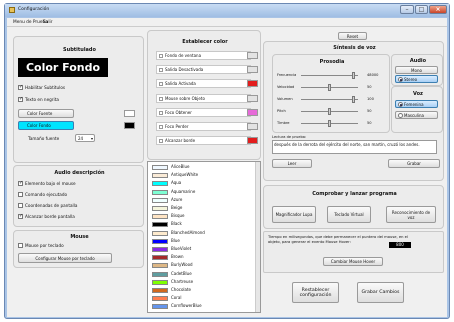 This screenshot has height=322, width=454. Describe the element at coordinates (400, 115) in the screenshot. I see `masculina-radio` at that location.